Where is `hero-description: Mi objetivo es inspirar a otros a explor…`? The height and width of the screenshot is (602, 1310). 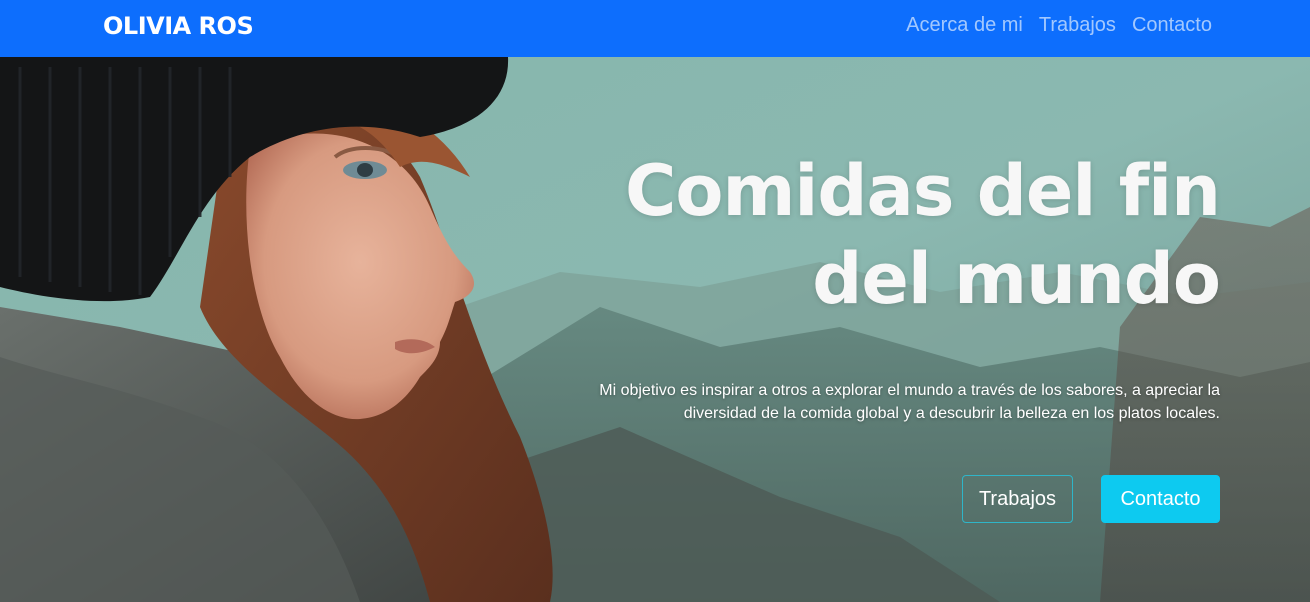
hero-description: Mi objetivo es inspirar a otros a explor… is located at coordinates (909, 402).